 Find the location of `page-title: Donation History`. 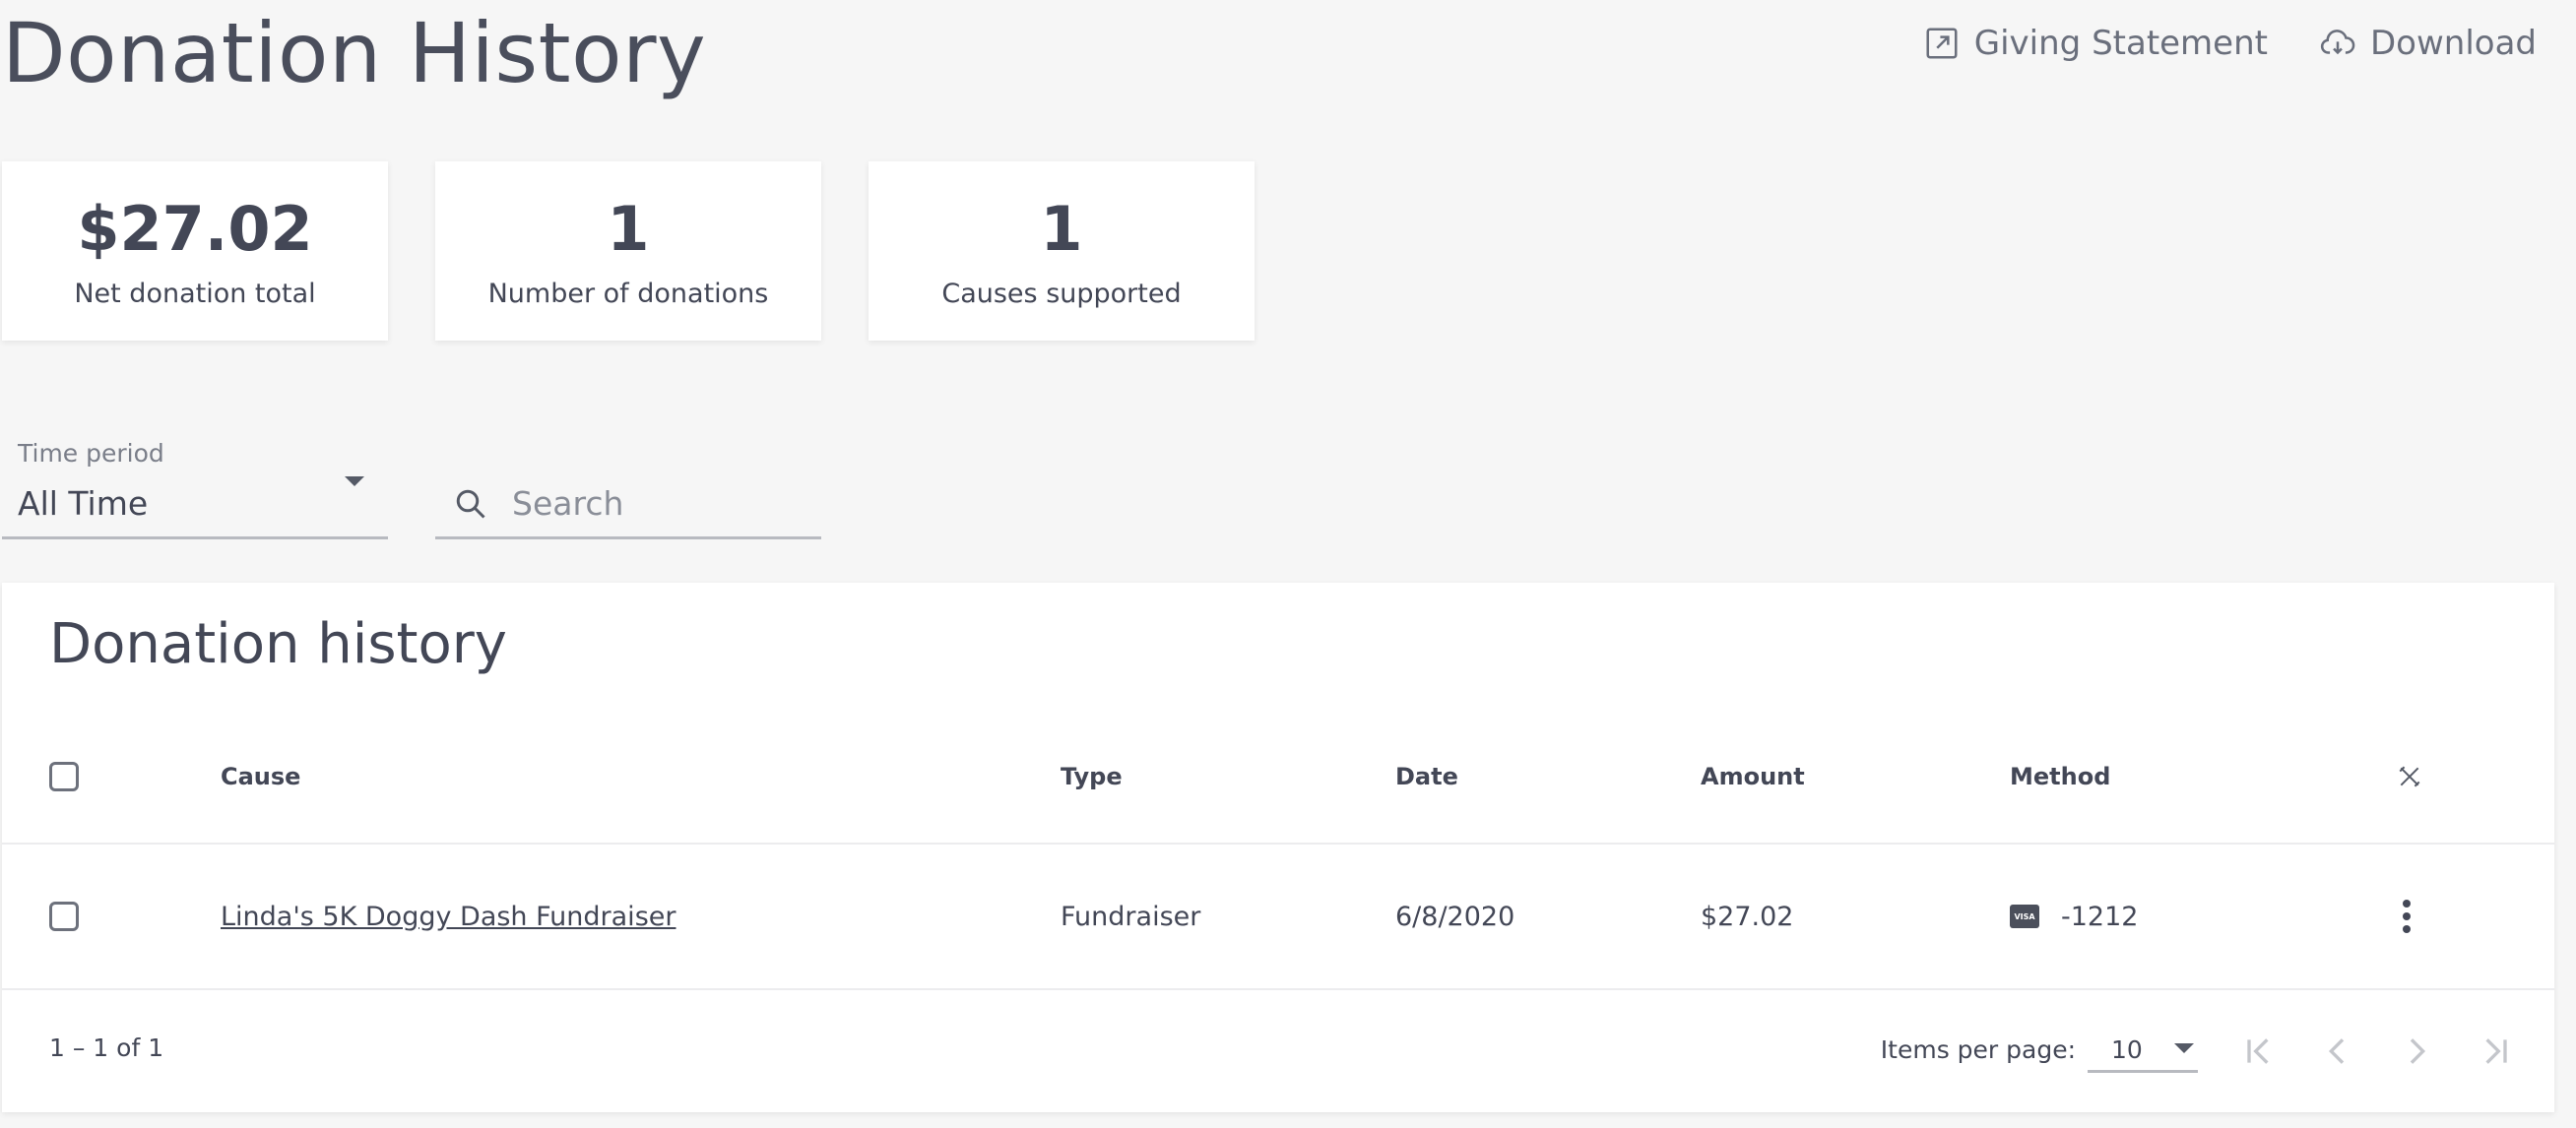

page-title: Donation History is located at coordinates (354, 53).